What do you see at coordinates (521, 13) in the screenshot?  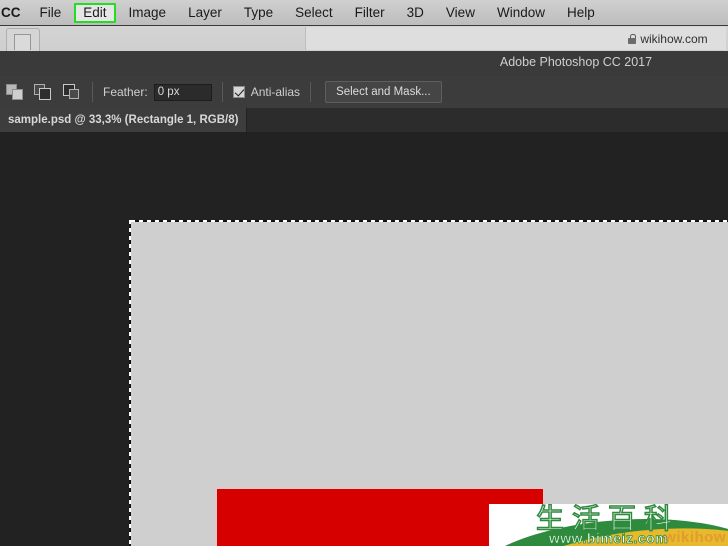 I see `menu-item-window: Window` at bounding box center [521, 13].